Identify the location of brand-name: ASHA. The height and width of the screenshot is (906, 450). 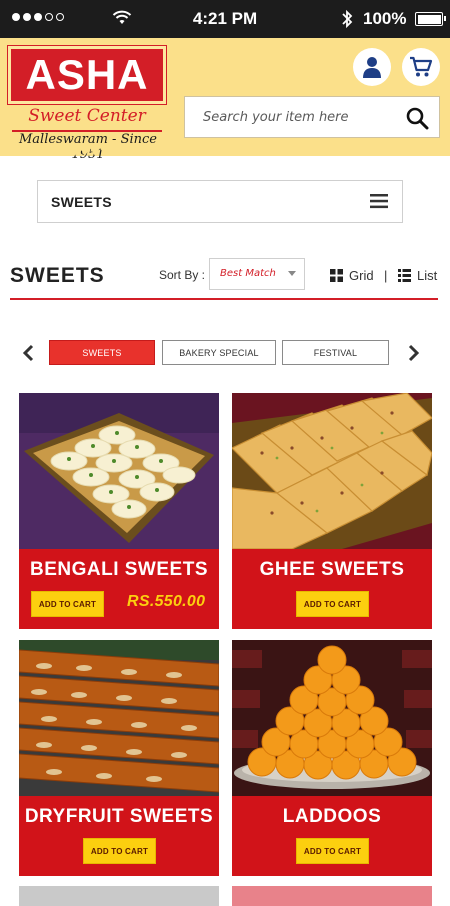
(87, 74).